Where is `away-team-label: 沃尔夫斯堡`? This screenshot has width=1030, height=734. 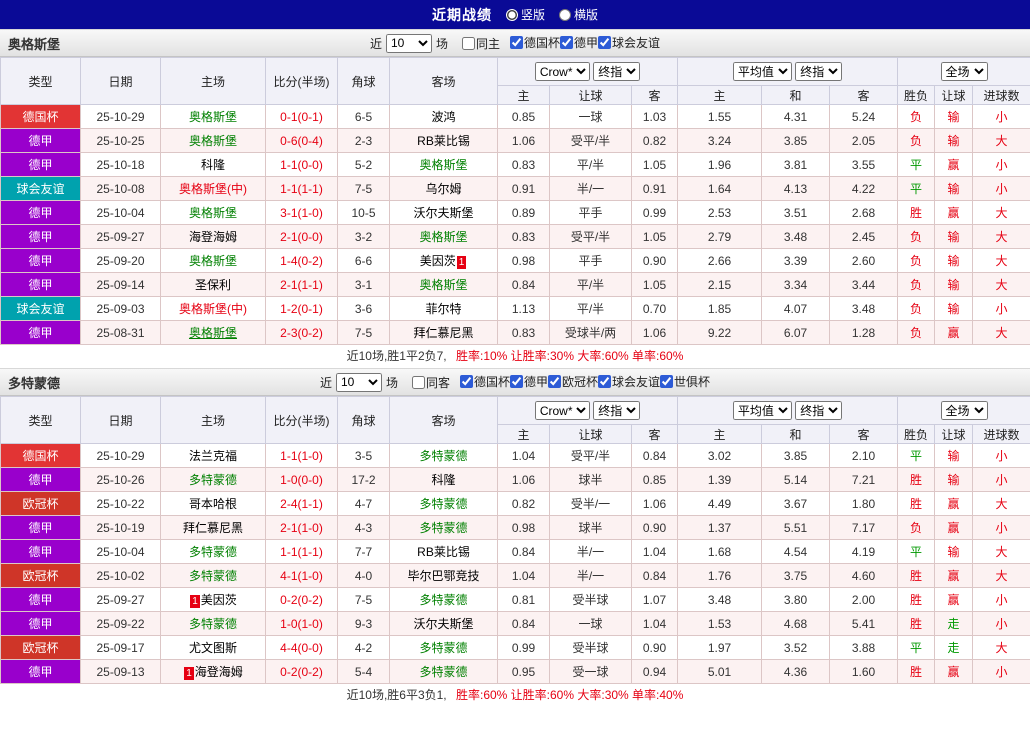 away-team-label: 沃尔夫斯堡 is located at coordinates (443, 213).